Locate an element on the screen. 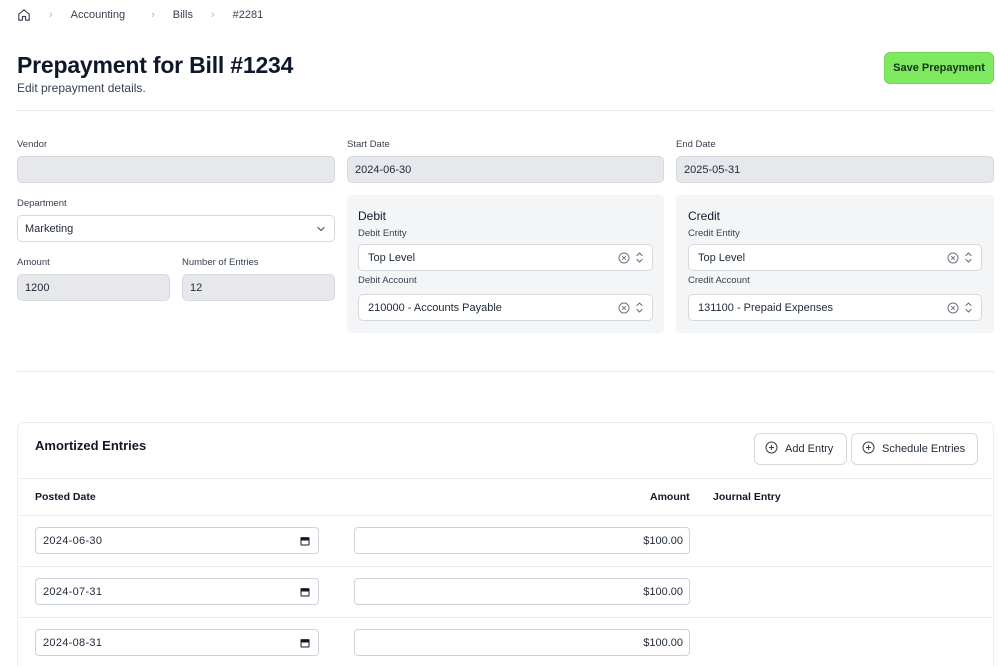 The image size is (1000, 666). debit-title: Debit is located at coordinates (372, 216).